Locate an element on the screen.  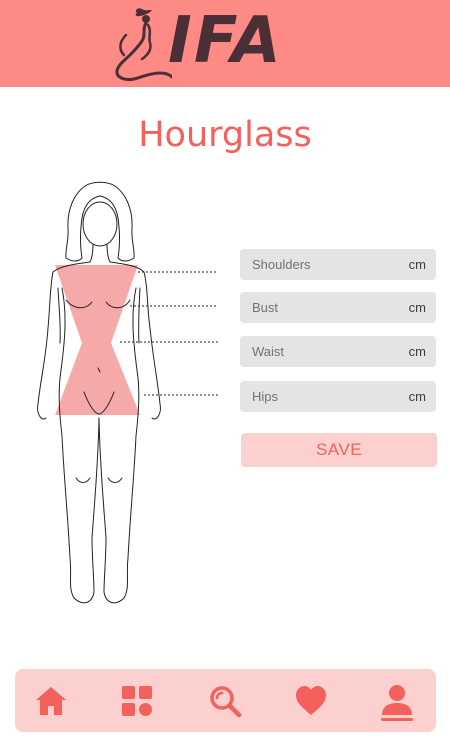
waist-field: Waist cm is located at coordinates (338, 351).